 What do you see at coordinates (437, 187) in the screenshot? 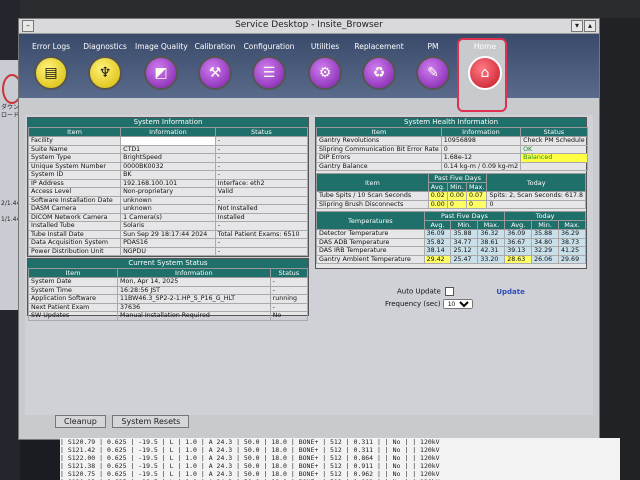
I see `tube-subcol-0: Avg.` at bounding box center [437, 187].